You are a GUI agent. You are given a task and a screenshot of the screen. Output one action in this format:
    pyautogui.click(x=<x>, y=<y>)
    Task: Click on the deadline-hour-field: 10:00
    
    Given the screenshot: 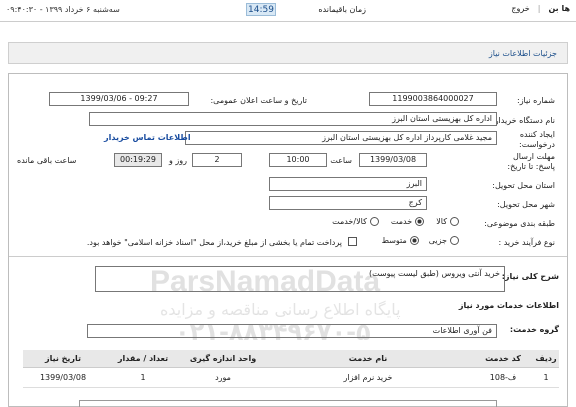 What is the action you would take?
    pyautogui.click(x=298, y=160)
    